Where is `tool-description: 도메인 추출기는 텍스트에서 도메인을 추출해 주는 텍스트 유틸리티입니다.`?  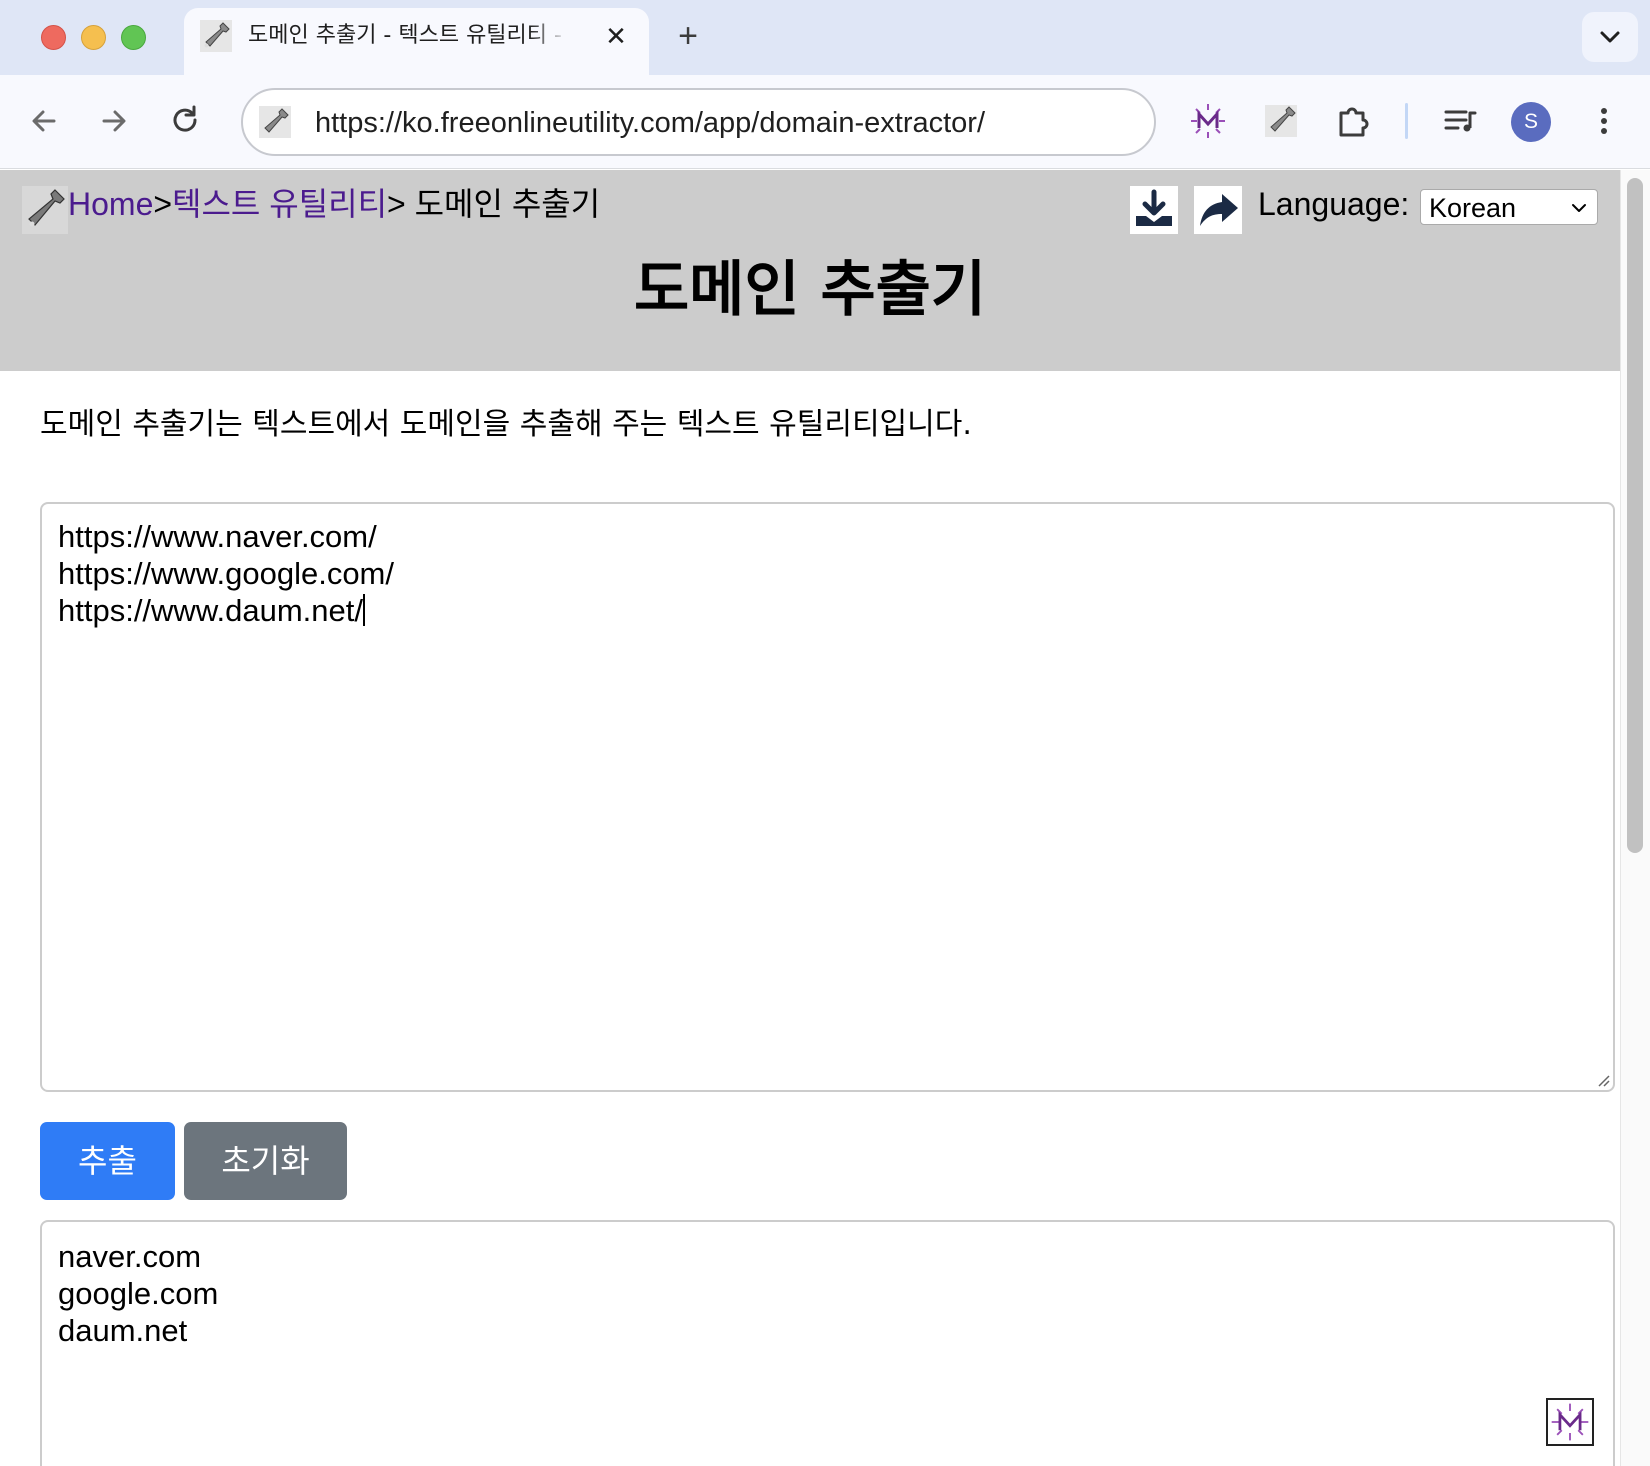 tool-description: 도메인 추출기는 텍스트에서 도메인을 추출해 주는 텍스트 유틸리티입니다. is located at coordinates (506, 424).